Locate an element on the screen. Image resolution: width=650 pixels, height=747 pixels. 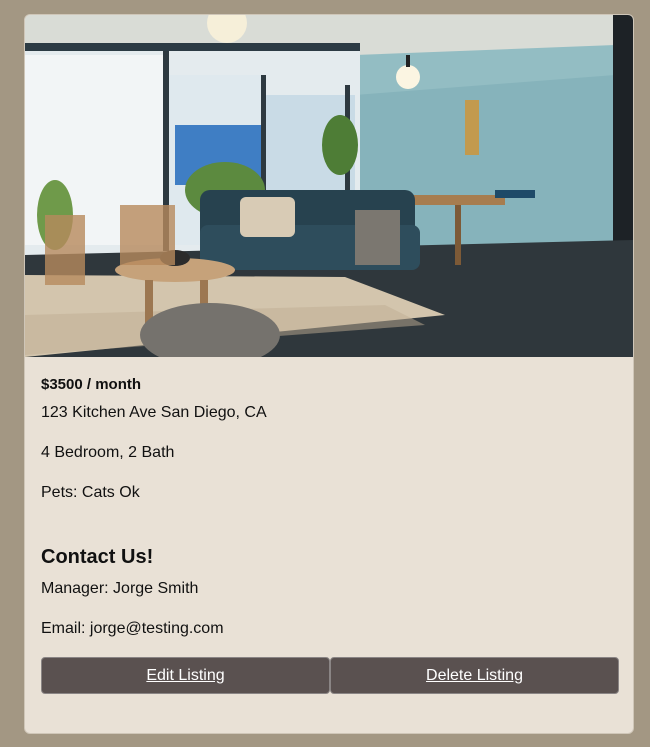
contact-email: Email: jorge@testing.com is located at coordinates (132, 628).